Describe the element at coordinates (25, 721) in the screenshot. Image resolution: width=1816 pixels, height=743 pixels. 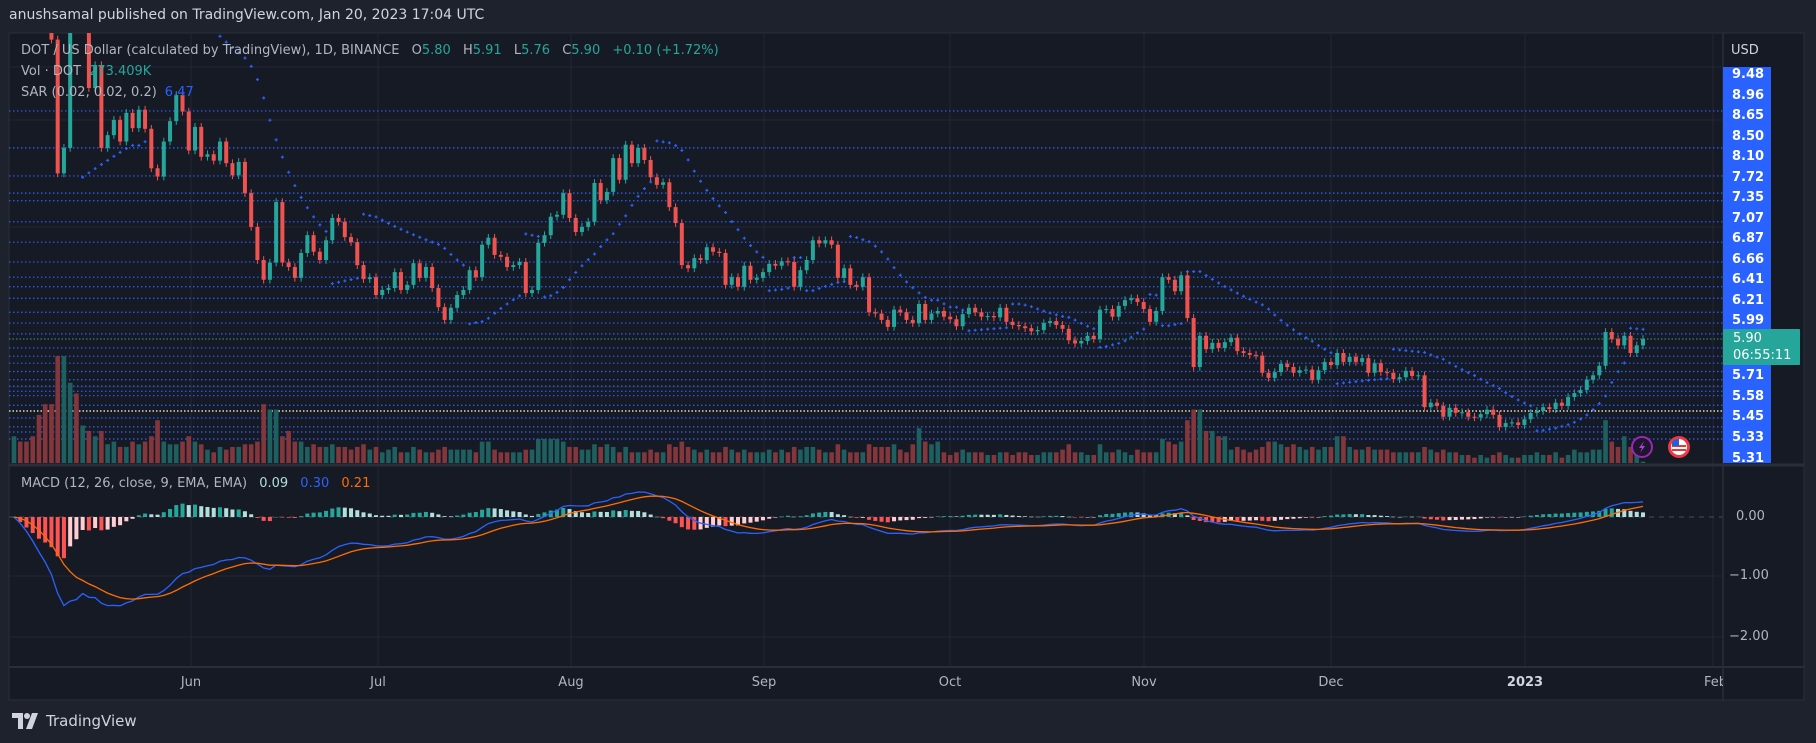
I see `tradingview-logo-icon` at that location.